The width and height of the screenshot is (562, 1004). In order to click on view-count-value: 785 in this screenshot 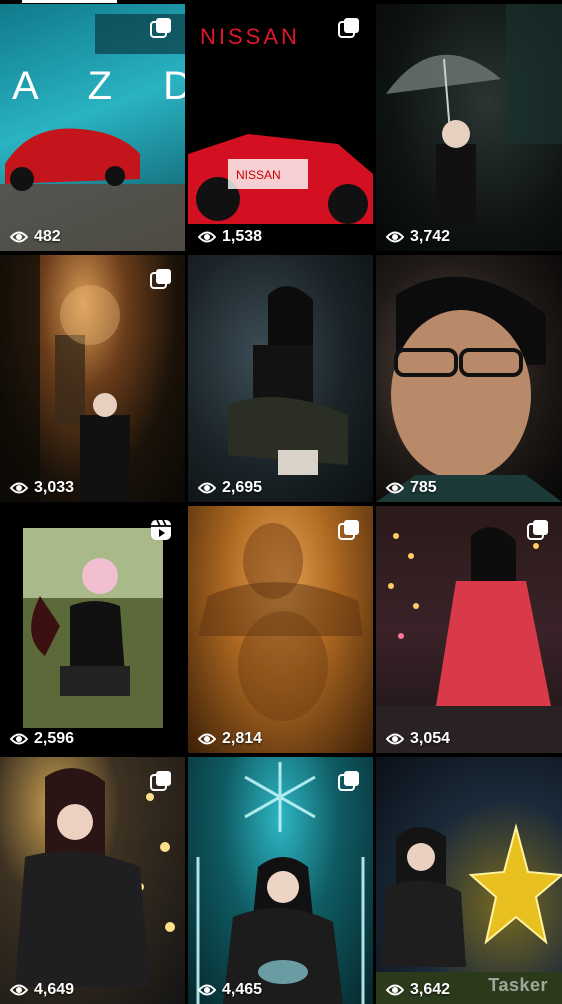, I will do `click(423, 487)`.